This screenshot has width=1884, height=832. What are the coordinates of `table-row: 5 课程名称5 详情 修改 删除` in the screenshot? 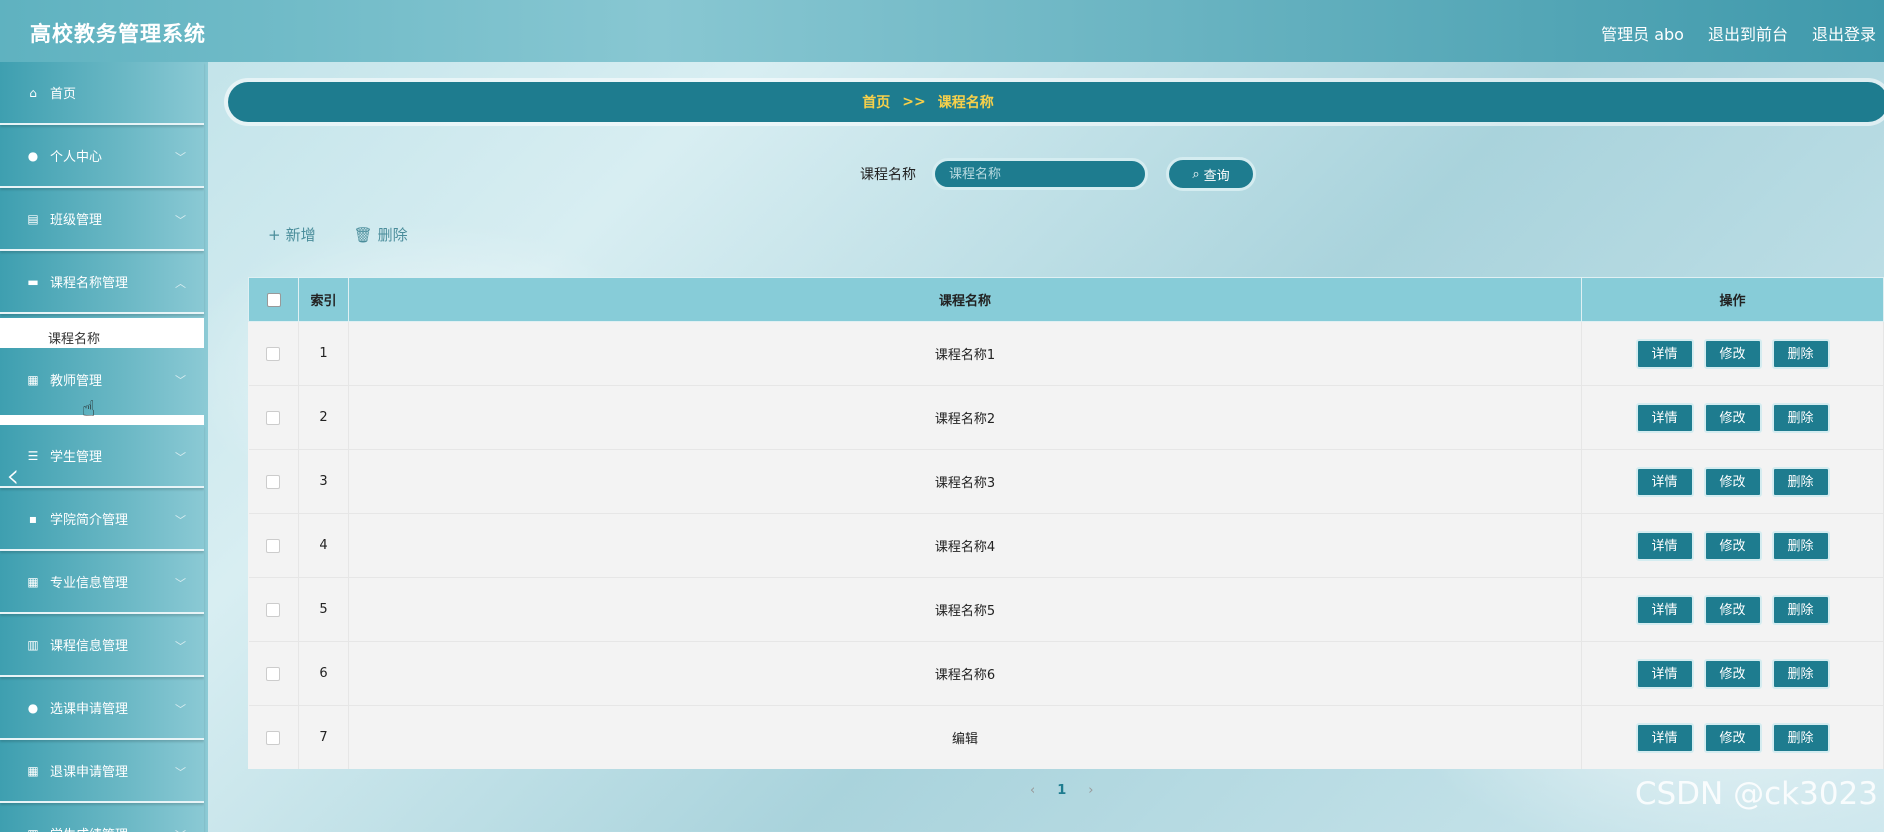 It's located at (1066, 609).